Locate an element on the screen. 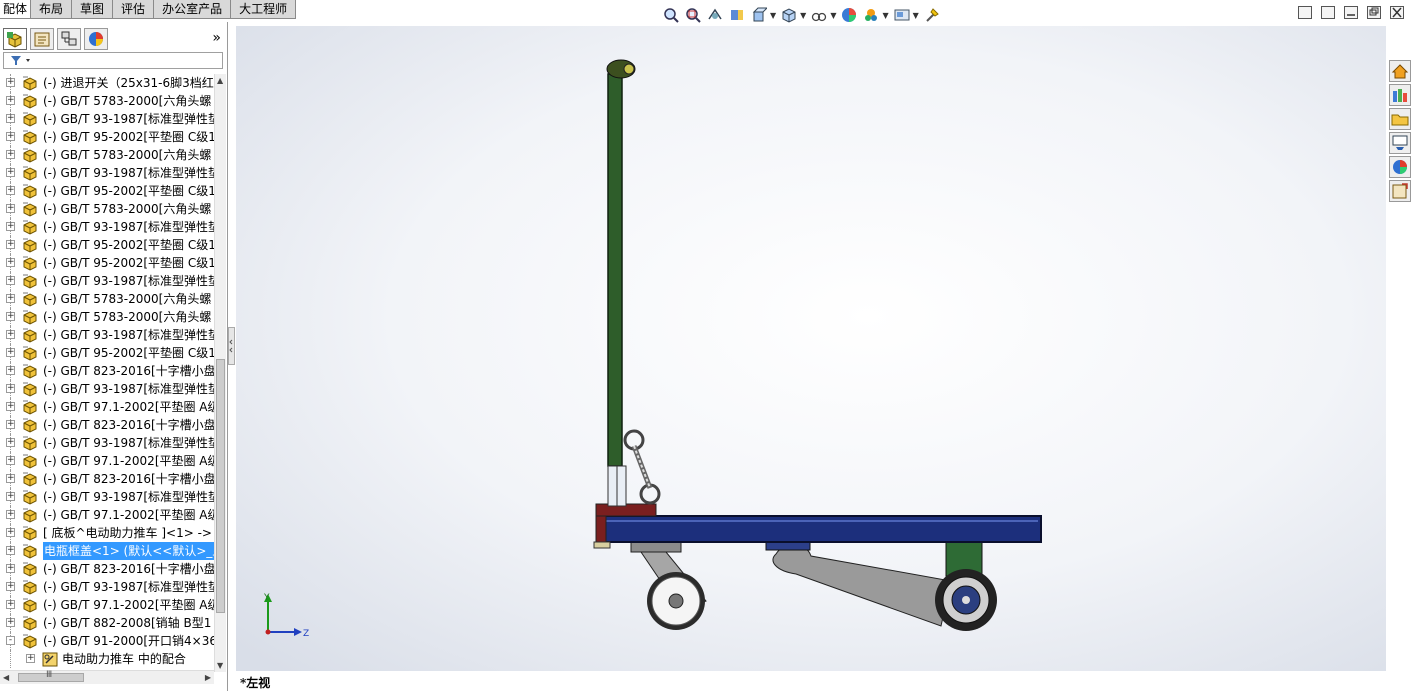 This screenshot has width=1412, height=691. tree-horizontal-scrollbar: ◀ Ⅲ ▶ is located at coordinates (107, 677).